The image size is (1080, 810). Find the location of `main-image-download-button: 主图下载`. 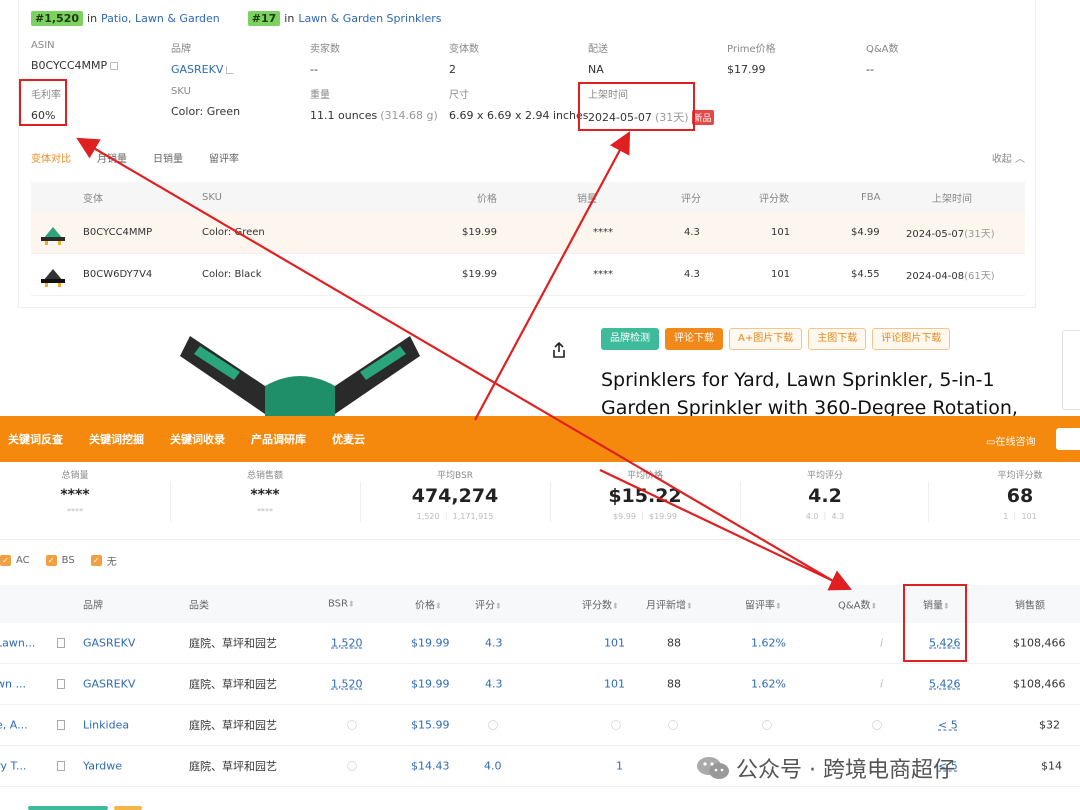

main-image-download-button: 主图下载 is located at coordinates (837, 339).